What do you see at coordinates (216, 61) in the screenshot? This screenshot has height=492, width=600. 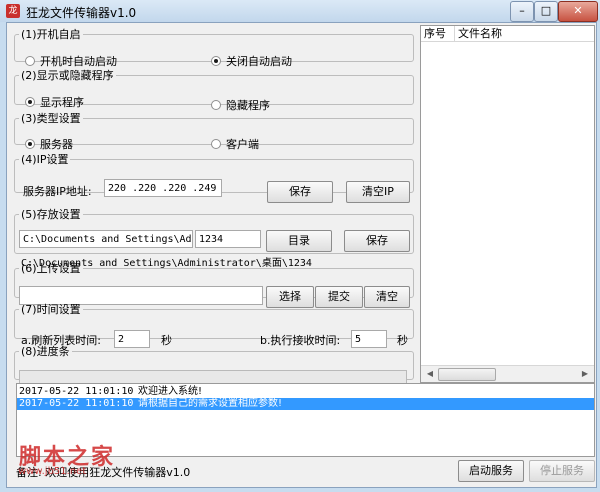 I see `radio-no-auto-start` at bounding box center [216, 61].